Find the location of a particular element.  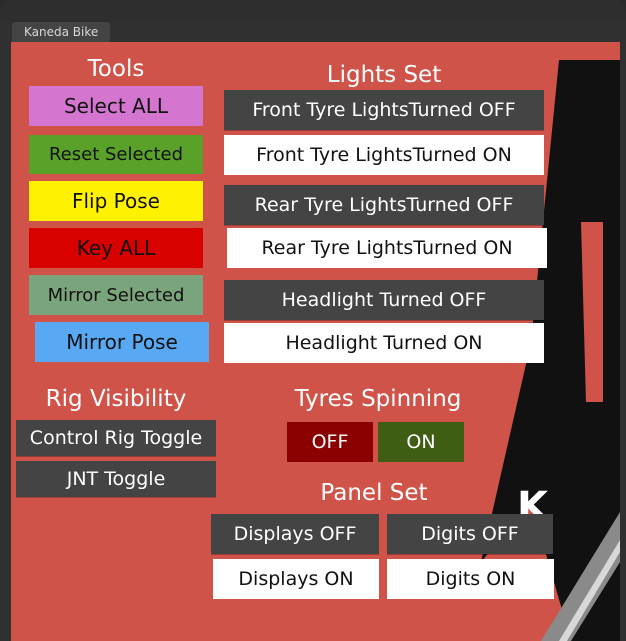

tab-kaneda-bike: Kaneda Bike is located at coordinates (61, 32).